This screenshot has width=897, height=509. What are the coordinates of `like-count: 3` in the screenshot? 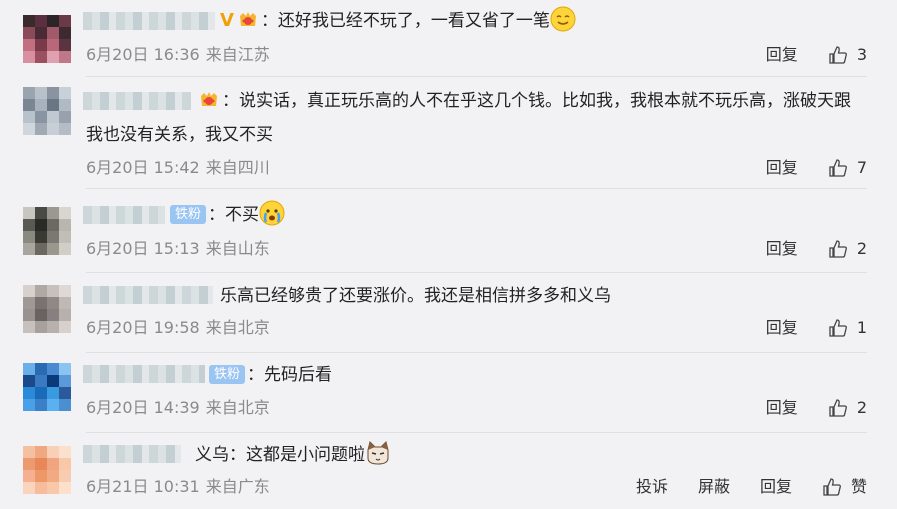 It's located at (861, 54).